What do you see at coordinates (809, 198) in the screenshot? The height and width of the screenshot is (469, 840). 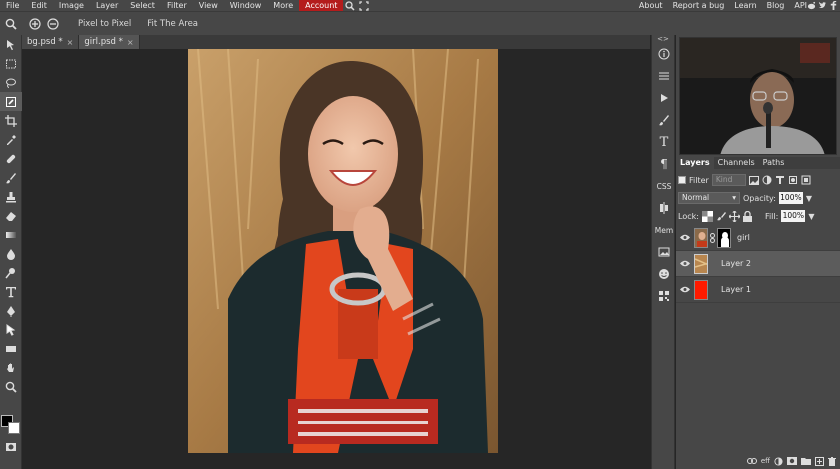 I see `opacity-dropdown-icon: ▼` at bounding box center [809, 198].